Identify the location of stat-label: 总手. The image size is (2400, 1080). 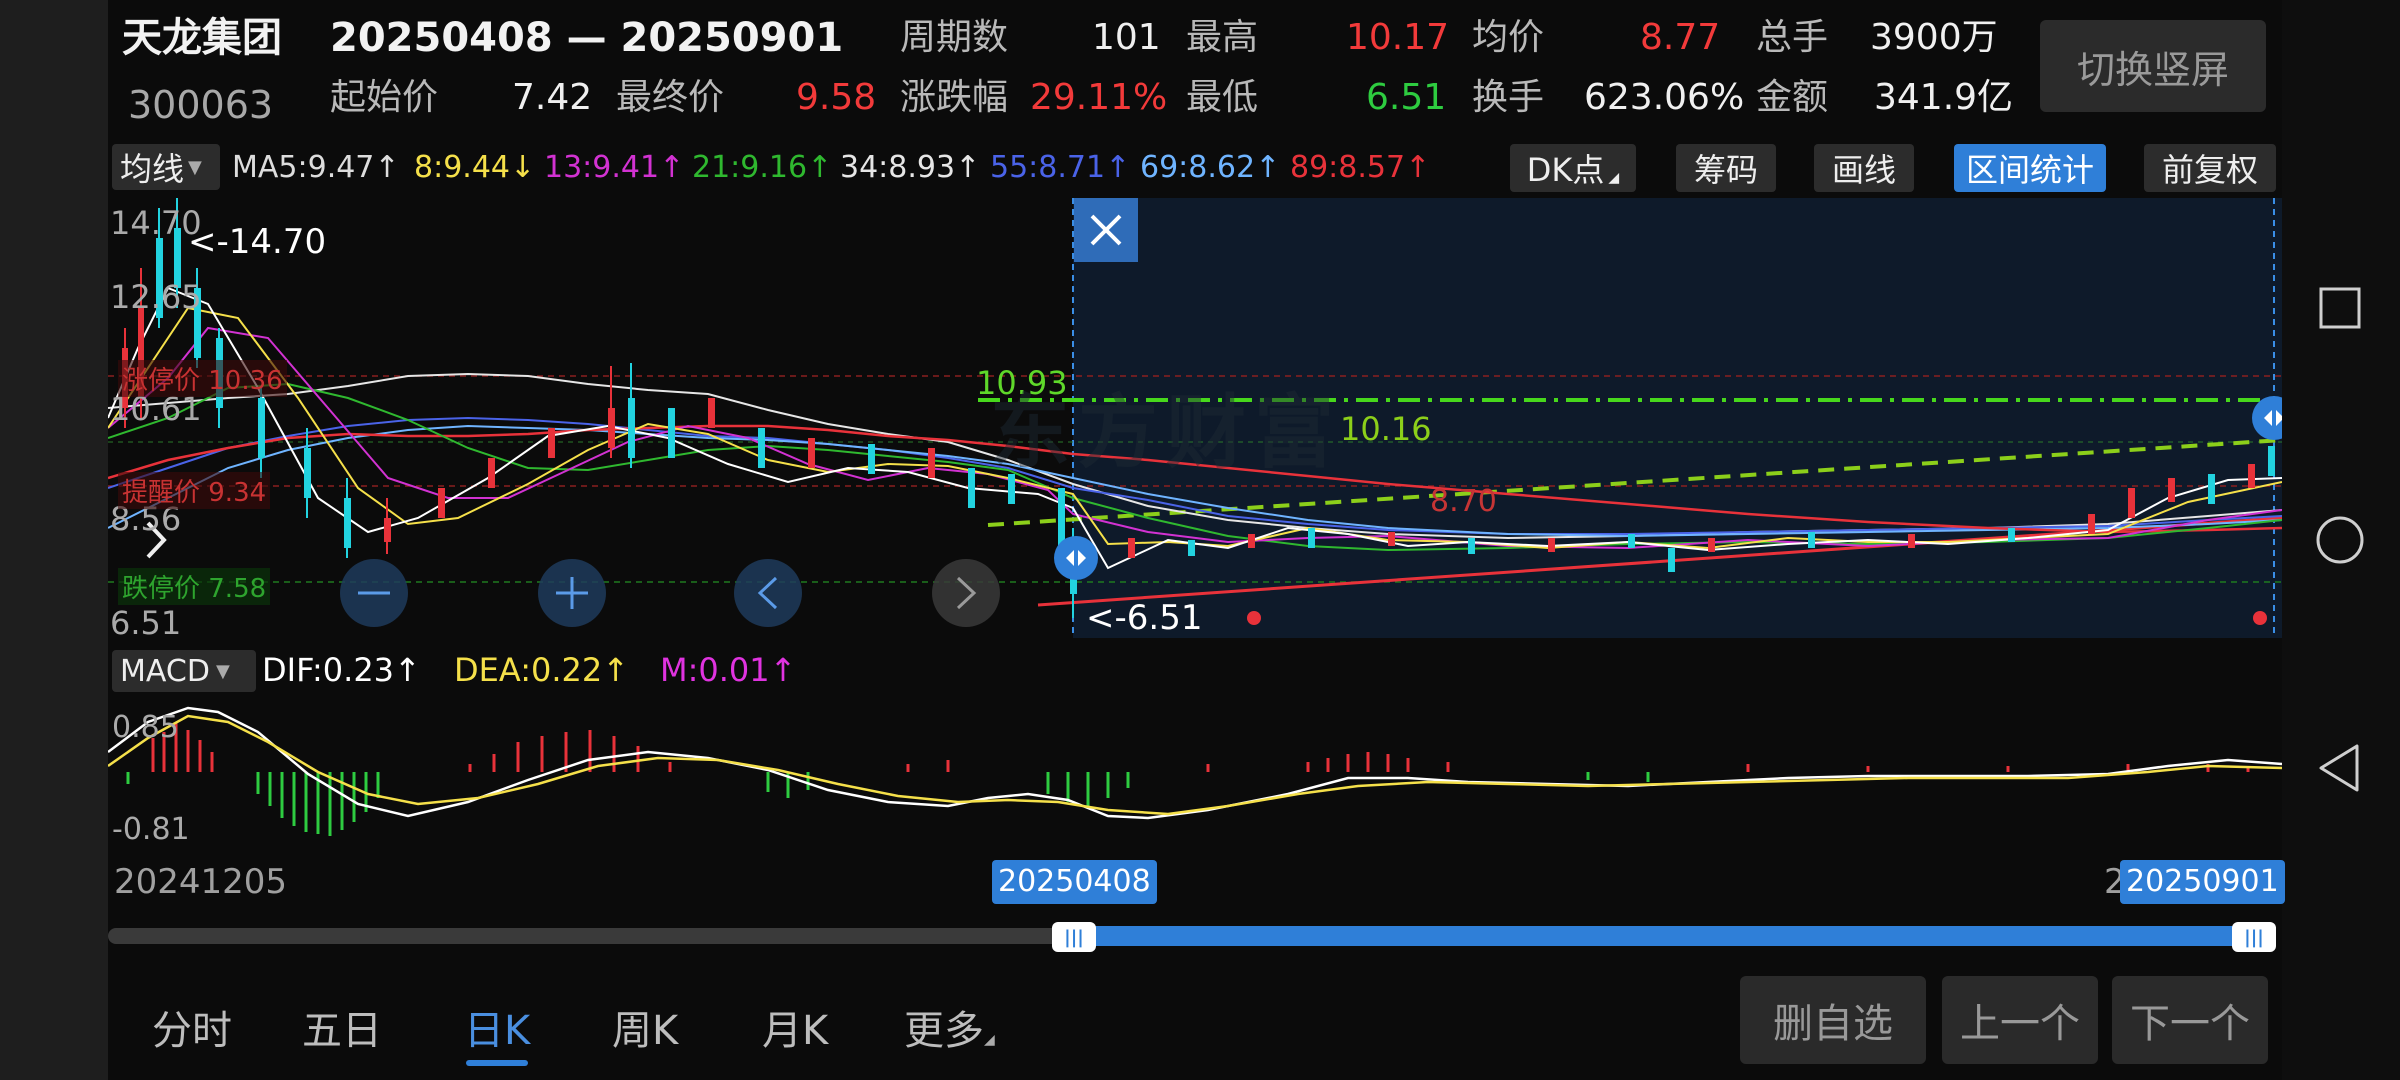
(1792, 37).